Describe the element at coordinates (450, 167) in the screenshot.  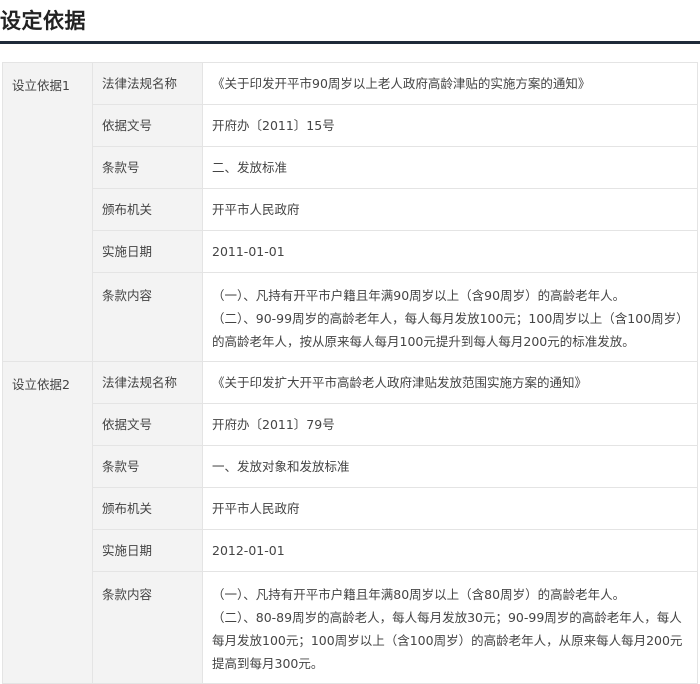
I see `clause-no-value: 二、发放标准` at that location.